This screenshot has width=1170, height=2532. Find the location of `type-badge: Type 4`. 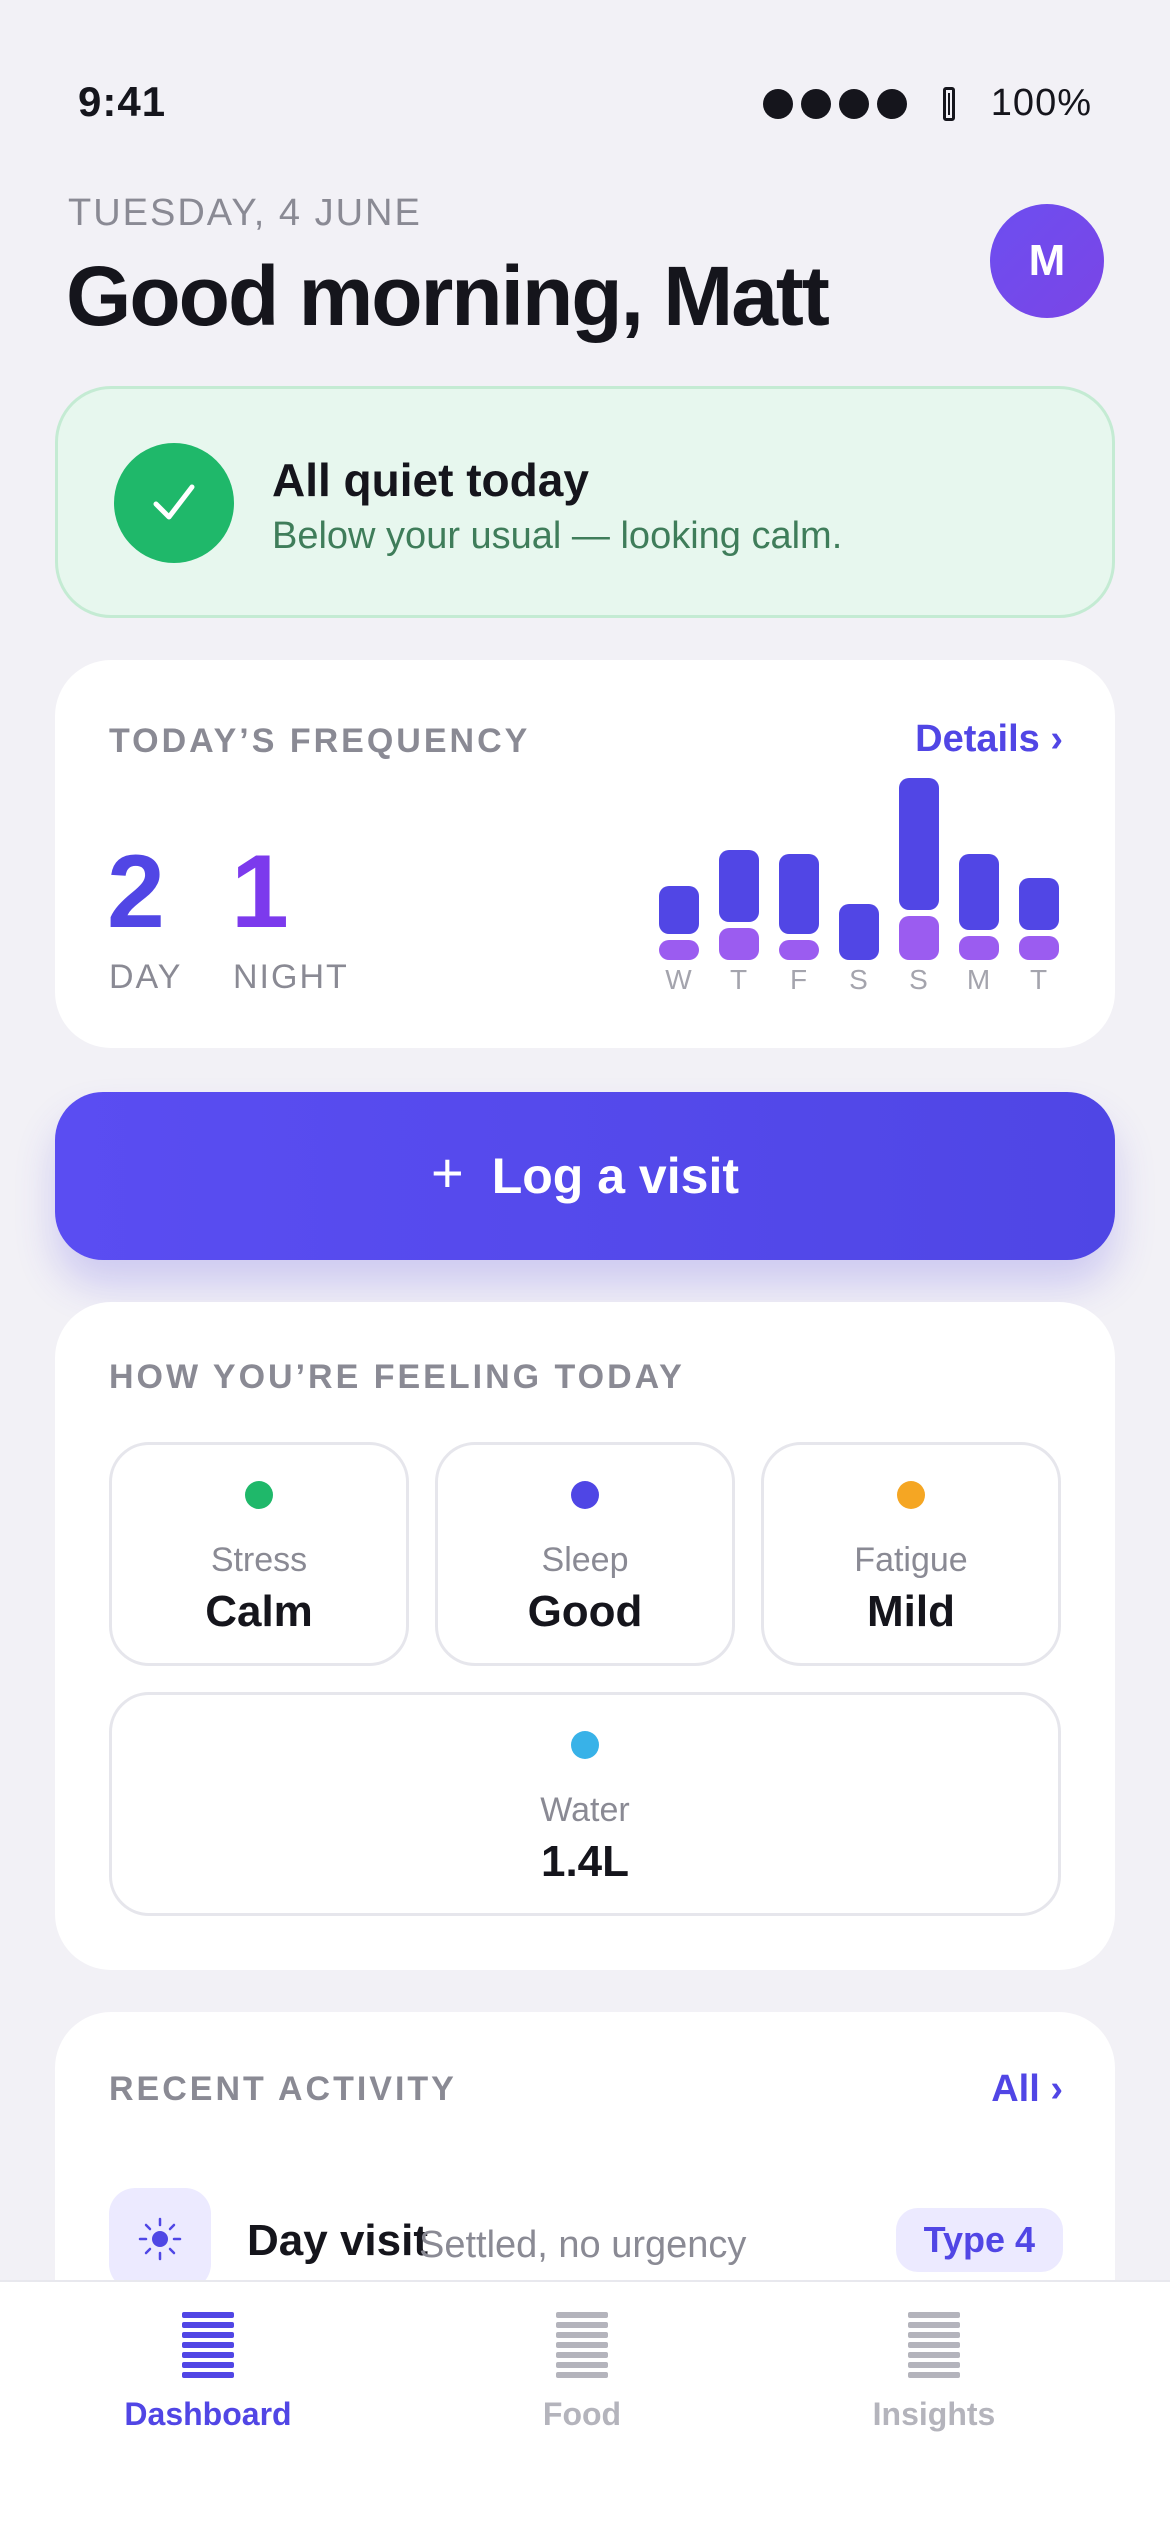

type-badge: Type 4 is located at coordinates (979, 2240).